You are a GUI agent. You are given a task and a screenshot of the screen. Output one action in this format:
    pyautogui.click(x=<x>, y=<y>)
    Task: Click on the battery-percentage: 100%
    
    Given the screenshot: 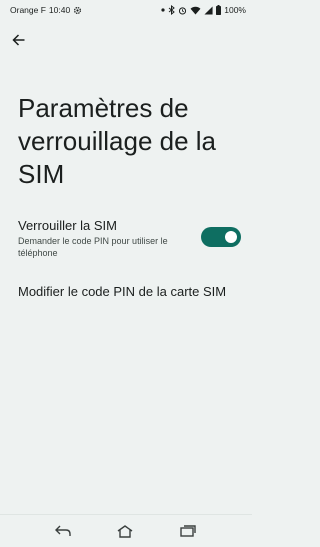 What is the action you would take?
    pyautogui.click(x=235, y=10)
    